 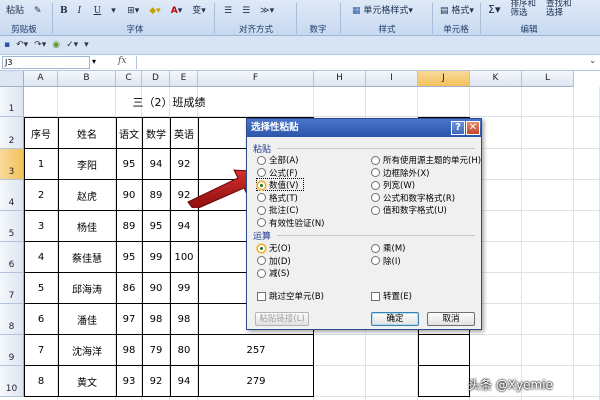 I want to click on column-header-e: E, so click(x=184, y=79).